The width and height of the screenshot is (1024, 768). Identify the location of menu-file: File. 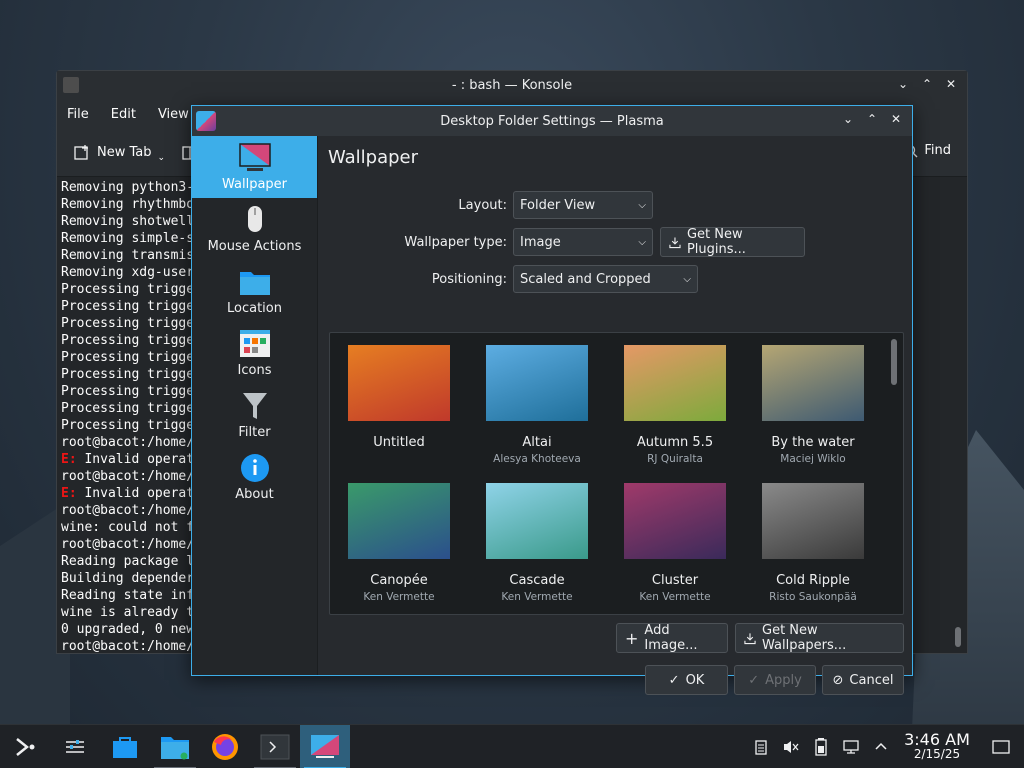
(78, 114).